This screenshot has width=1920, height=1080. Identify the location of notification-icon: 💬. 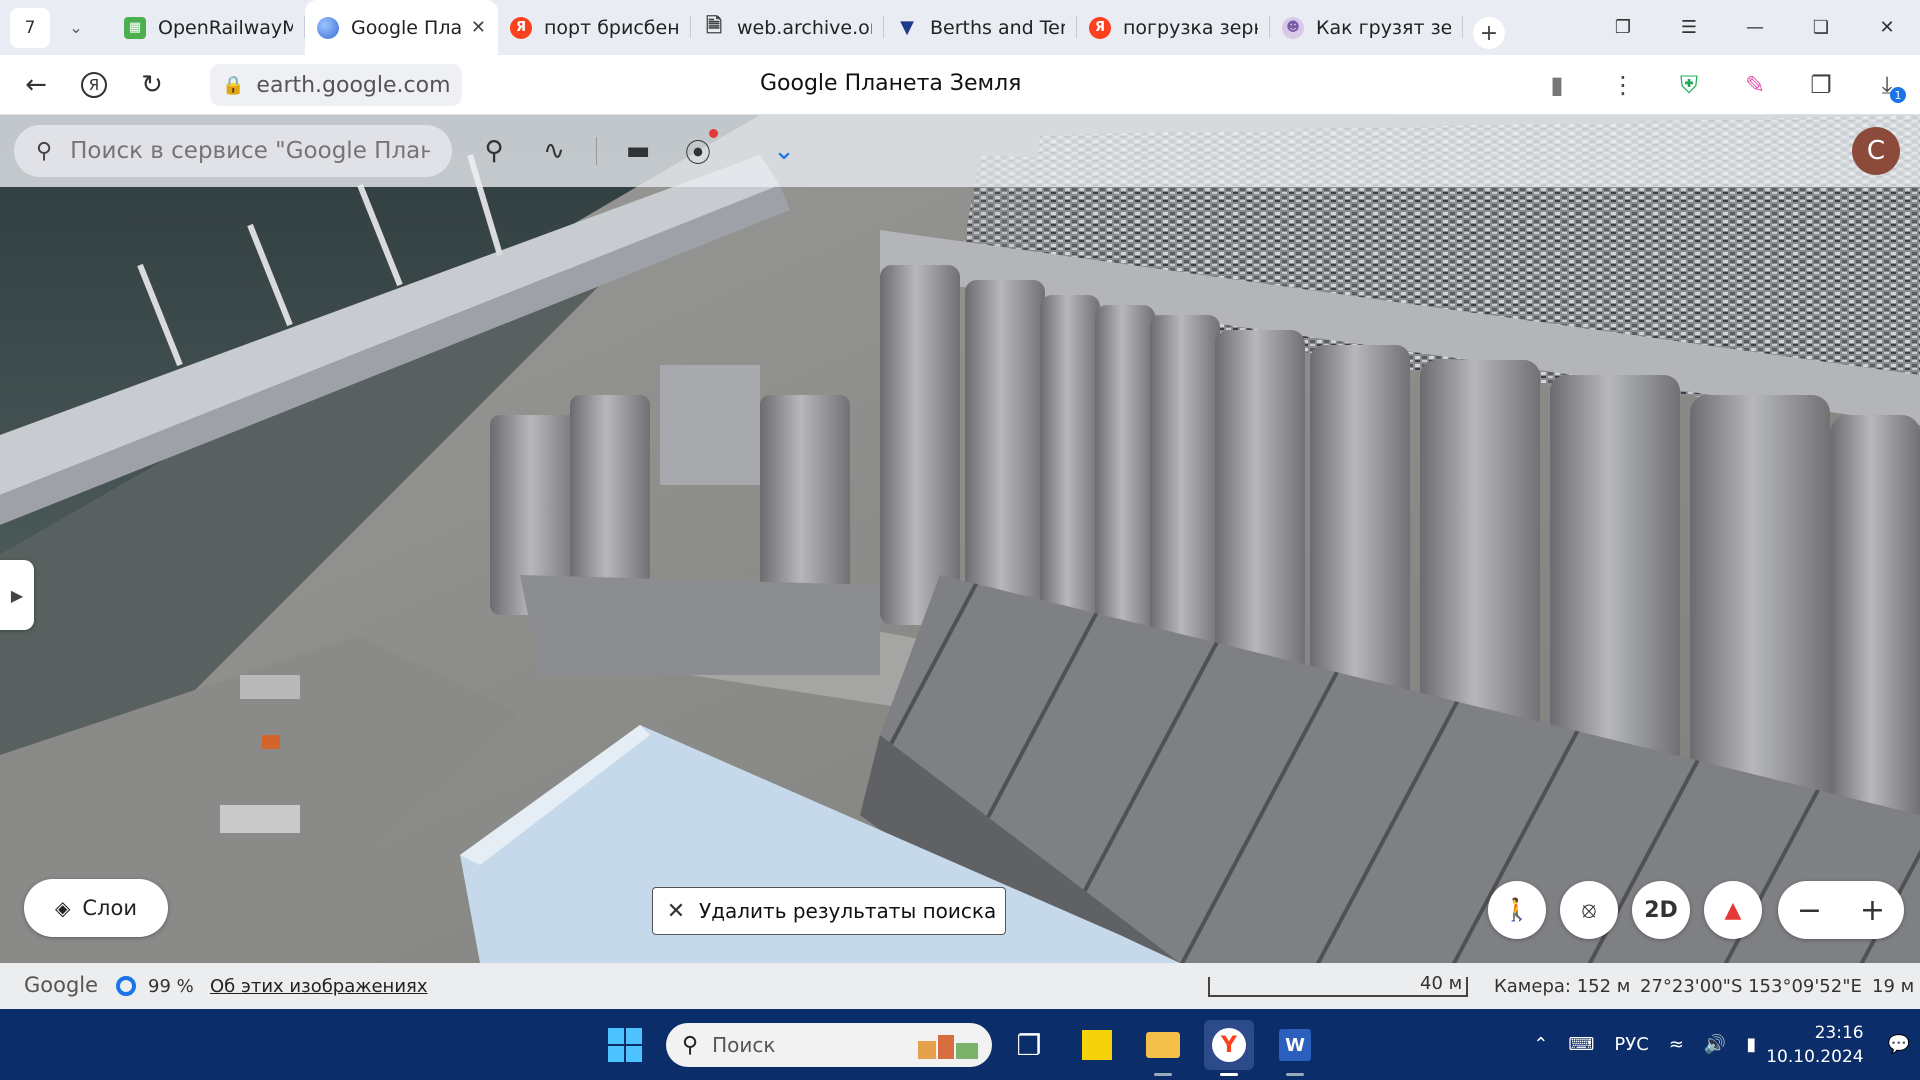
(1899, 1044).